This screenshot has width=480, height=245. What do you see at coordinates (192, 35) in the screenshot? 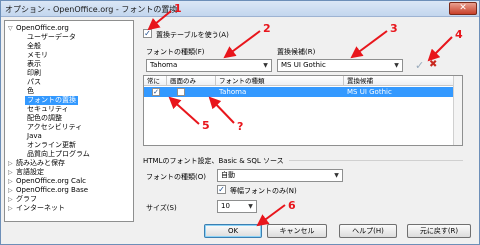
I see `use-replacement-table-label: 置換テーブルを使う(A)` at bounding box center [192, 35].